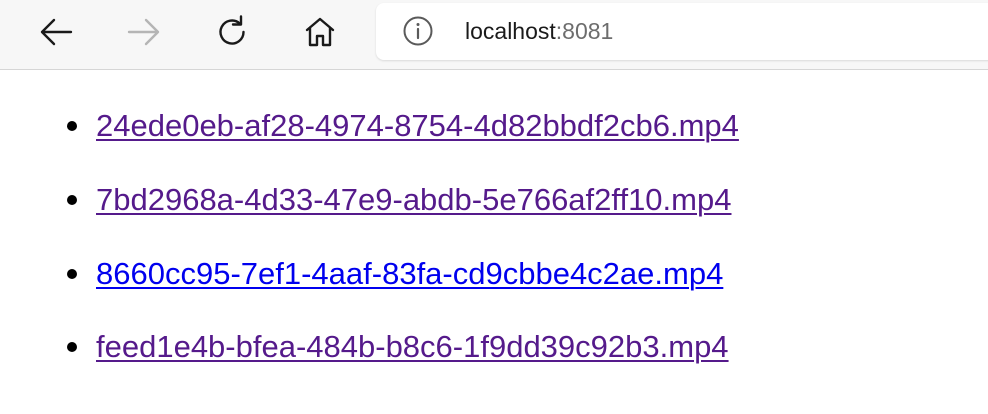 The width and height of the screenshot is (988, 414). I want to click on arrow-left-icon, so click(56, 32).